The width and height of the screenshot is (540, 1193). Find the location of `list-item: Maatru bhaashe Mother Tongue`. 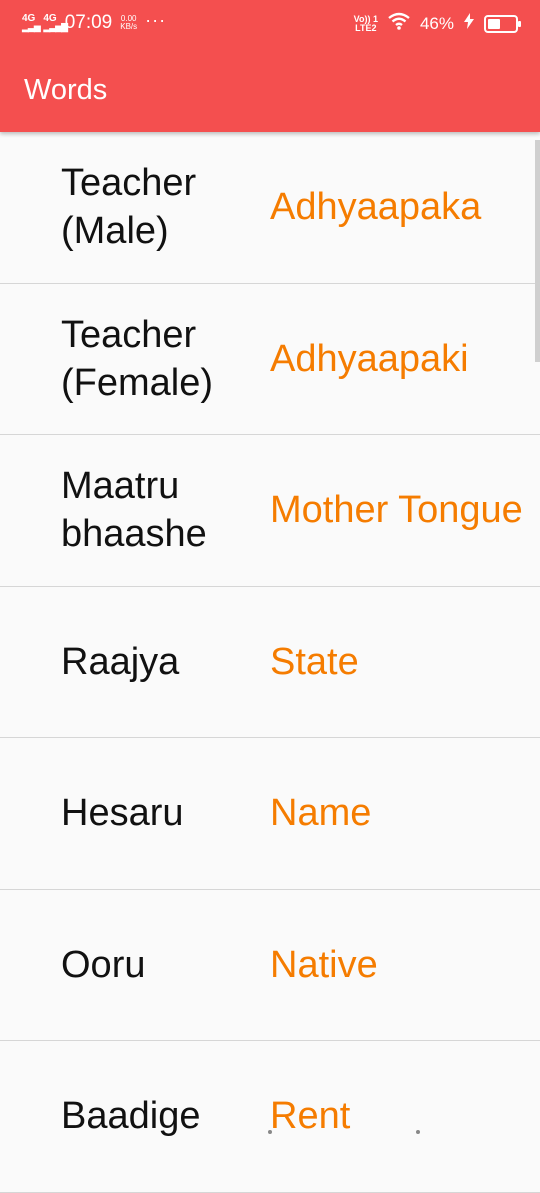

list-item: Maatru bhaashe Mother Tongue is located at coordinates (270, 511).